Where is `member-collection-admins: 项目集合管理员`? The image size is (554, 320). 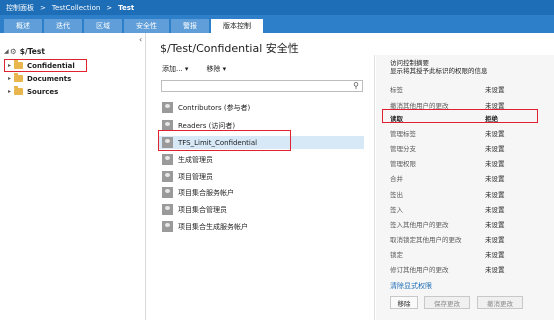 member-collection-admins: 项目集合管理员 is located at coordinates (194, 209).